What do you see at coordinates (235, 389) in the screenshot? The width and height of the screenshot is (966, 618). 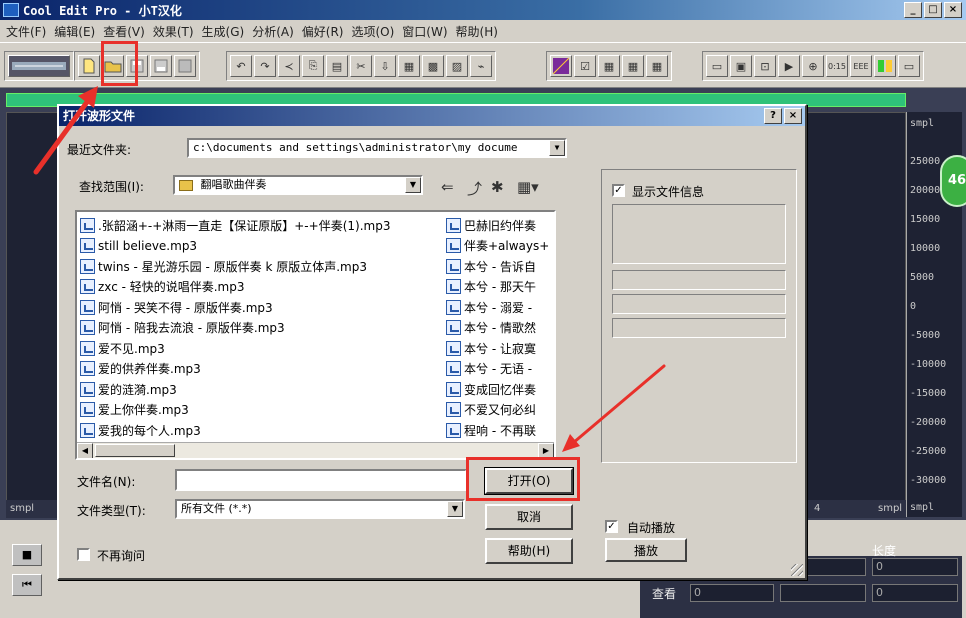 I see `list-item: 爱的涟漪.mp3` at bounding box center [235, 389].